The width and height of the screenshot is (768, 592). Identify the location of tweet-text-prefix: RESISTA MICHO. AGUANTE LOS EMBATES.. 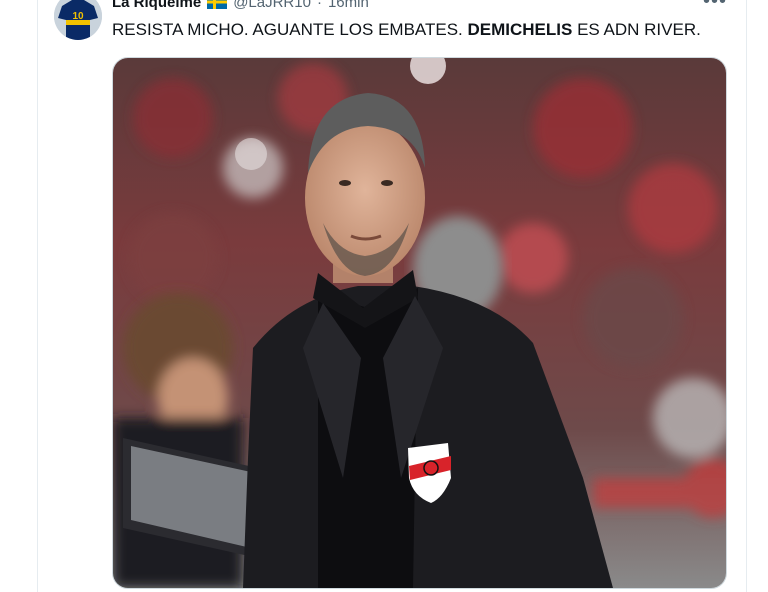
(290, 29).